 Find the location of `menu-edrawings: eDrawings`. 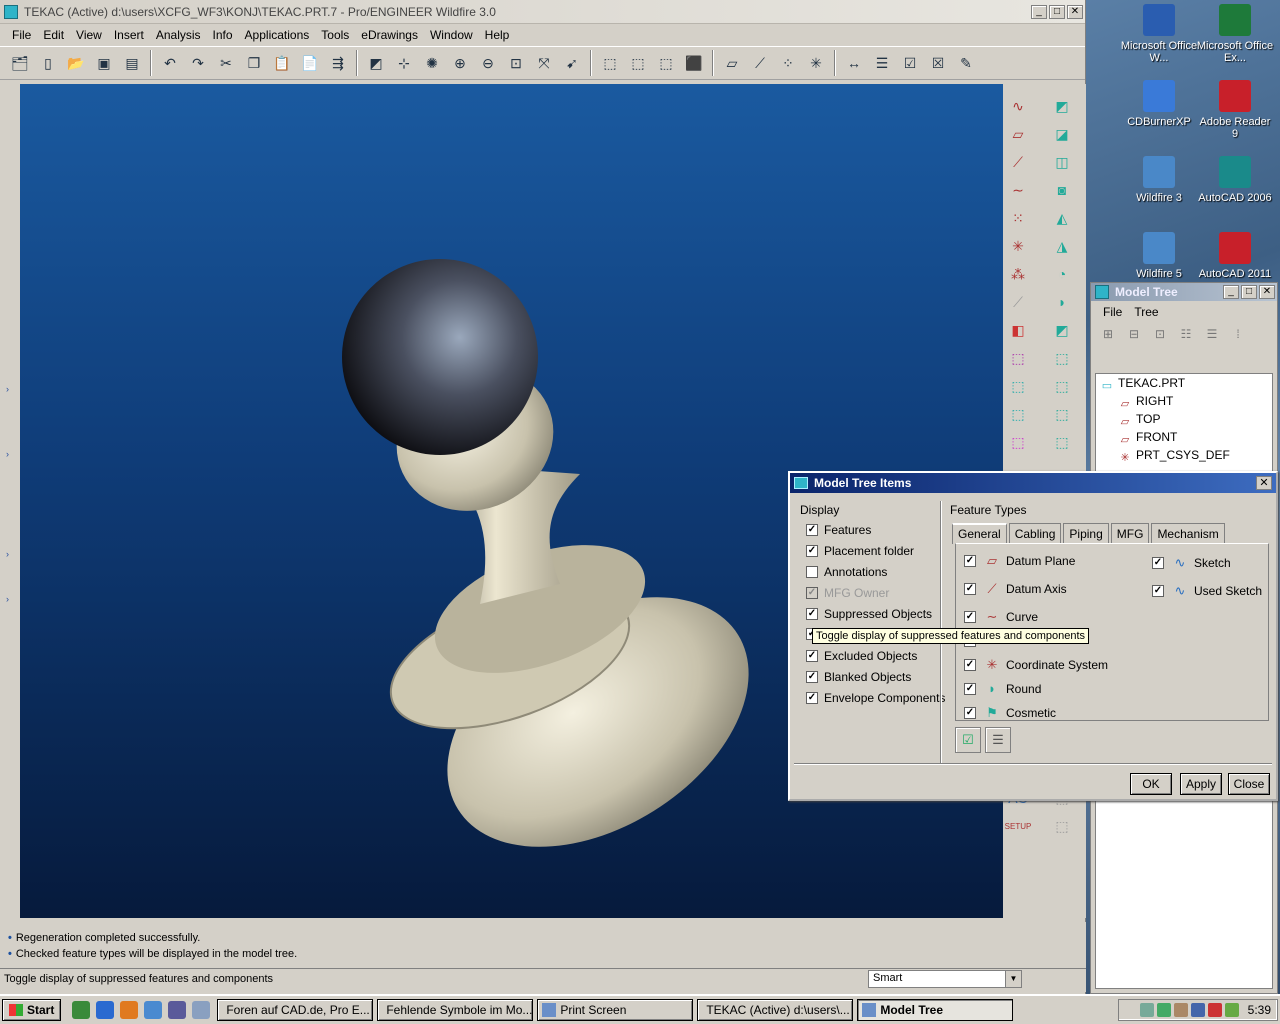

menu-edrawings: eDrawings is located at coordinates (389, 35).